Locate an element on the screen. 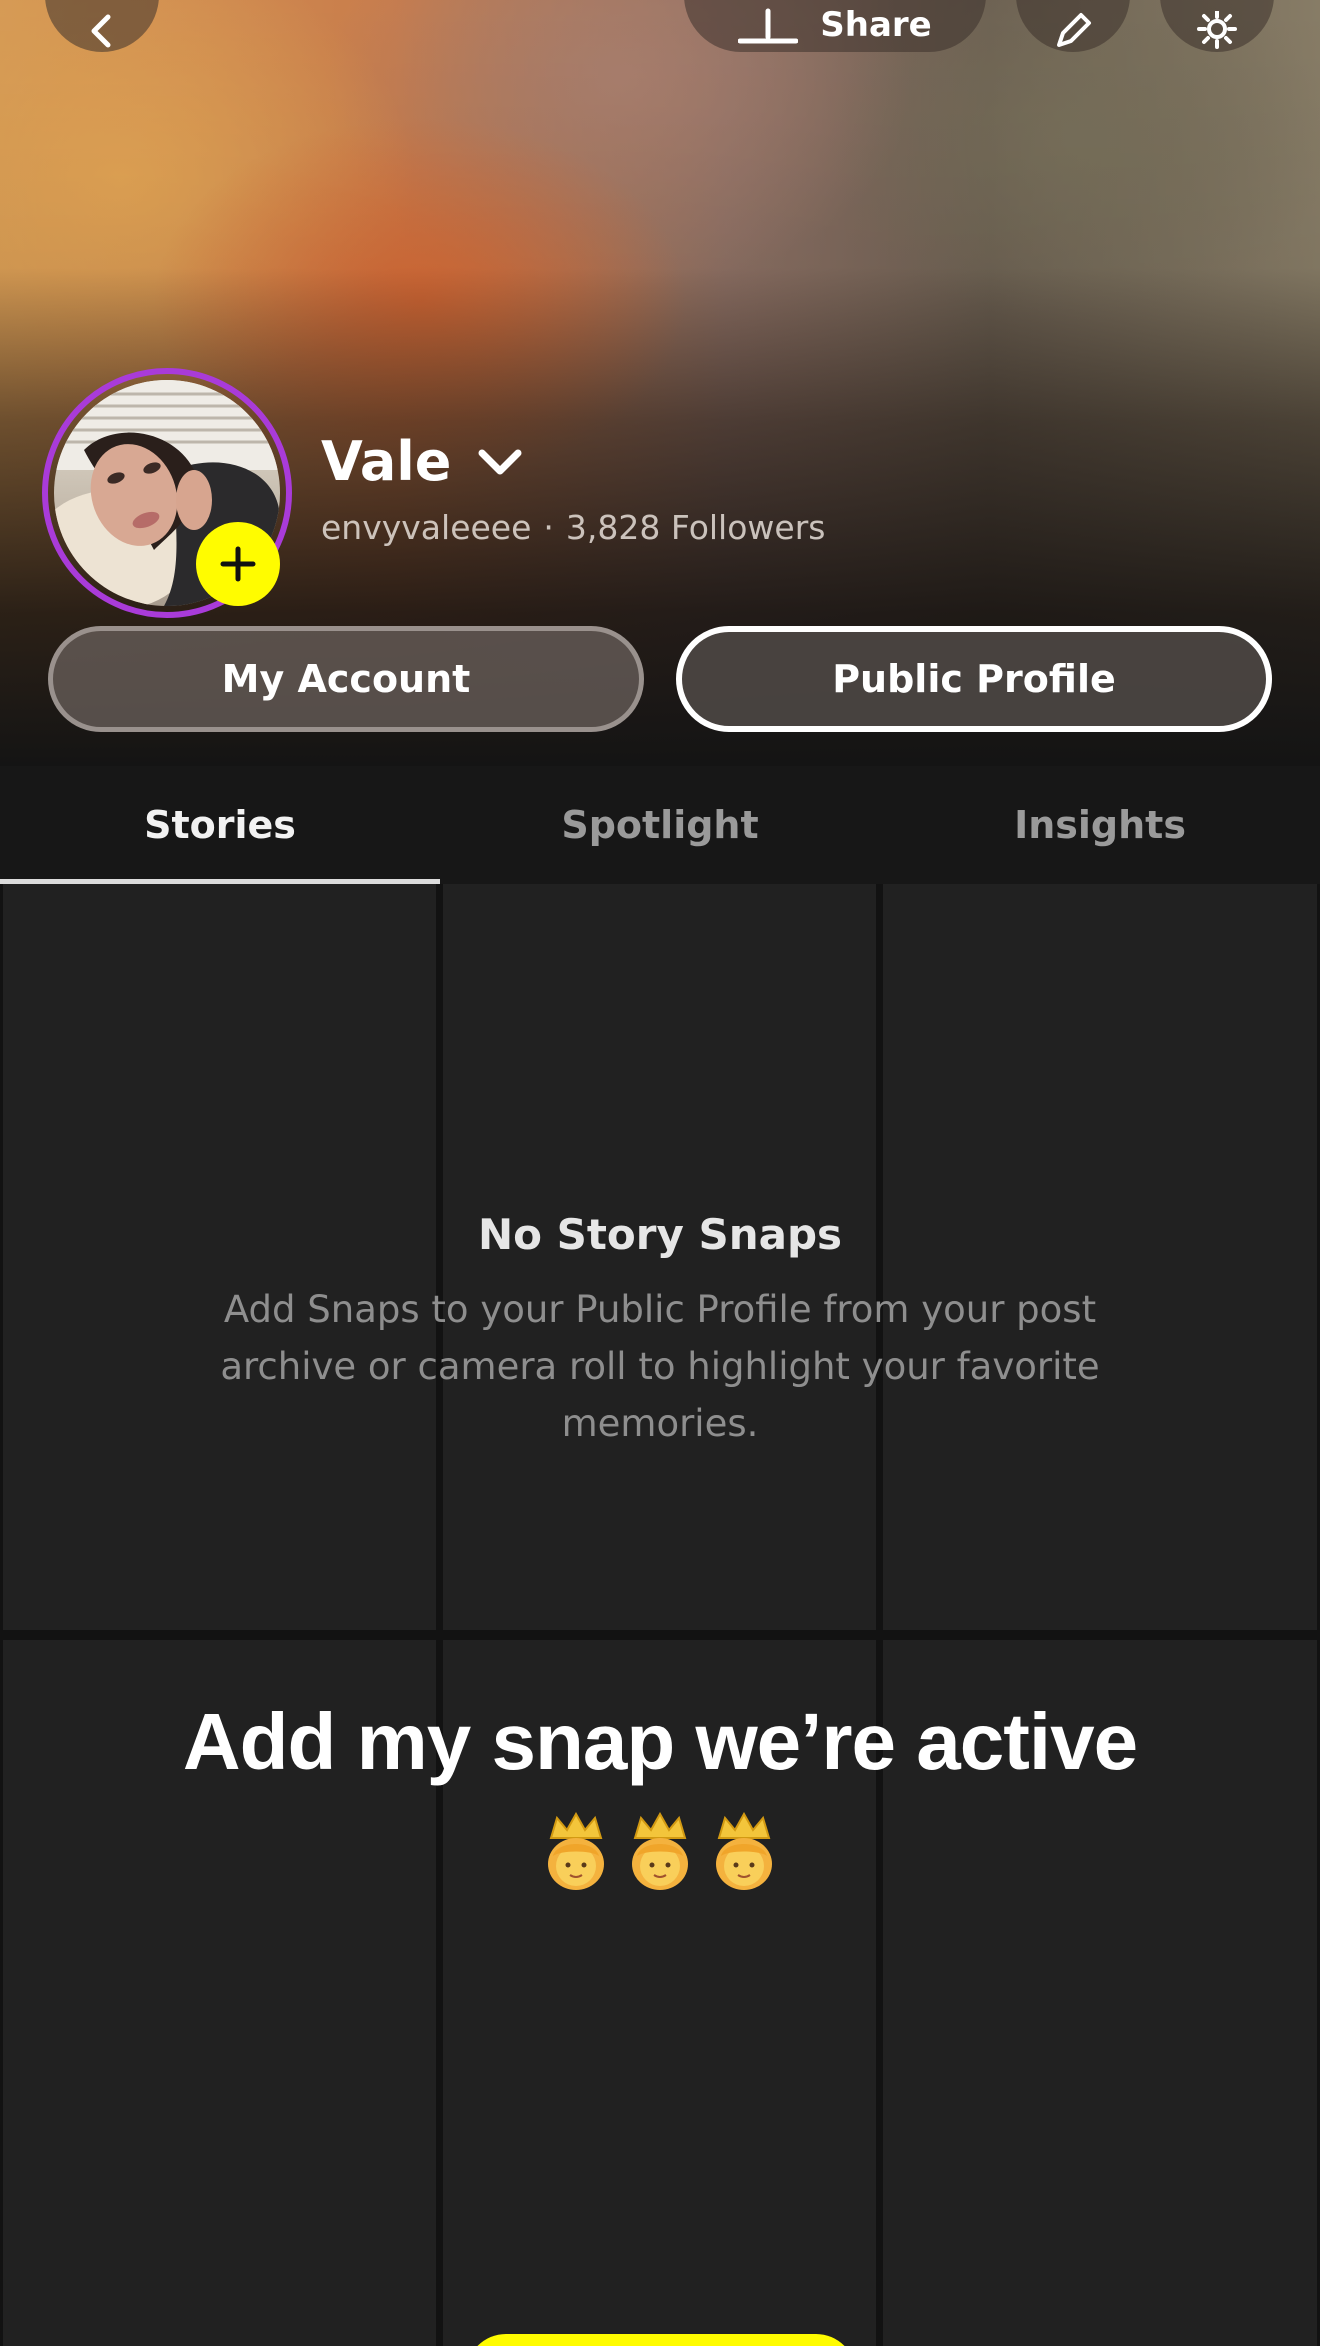  share-upload-icon is located at coordinates (768, 26).